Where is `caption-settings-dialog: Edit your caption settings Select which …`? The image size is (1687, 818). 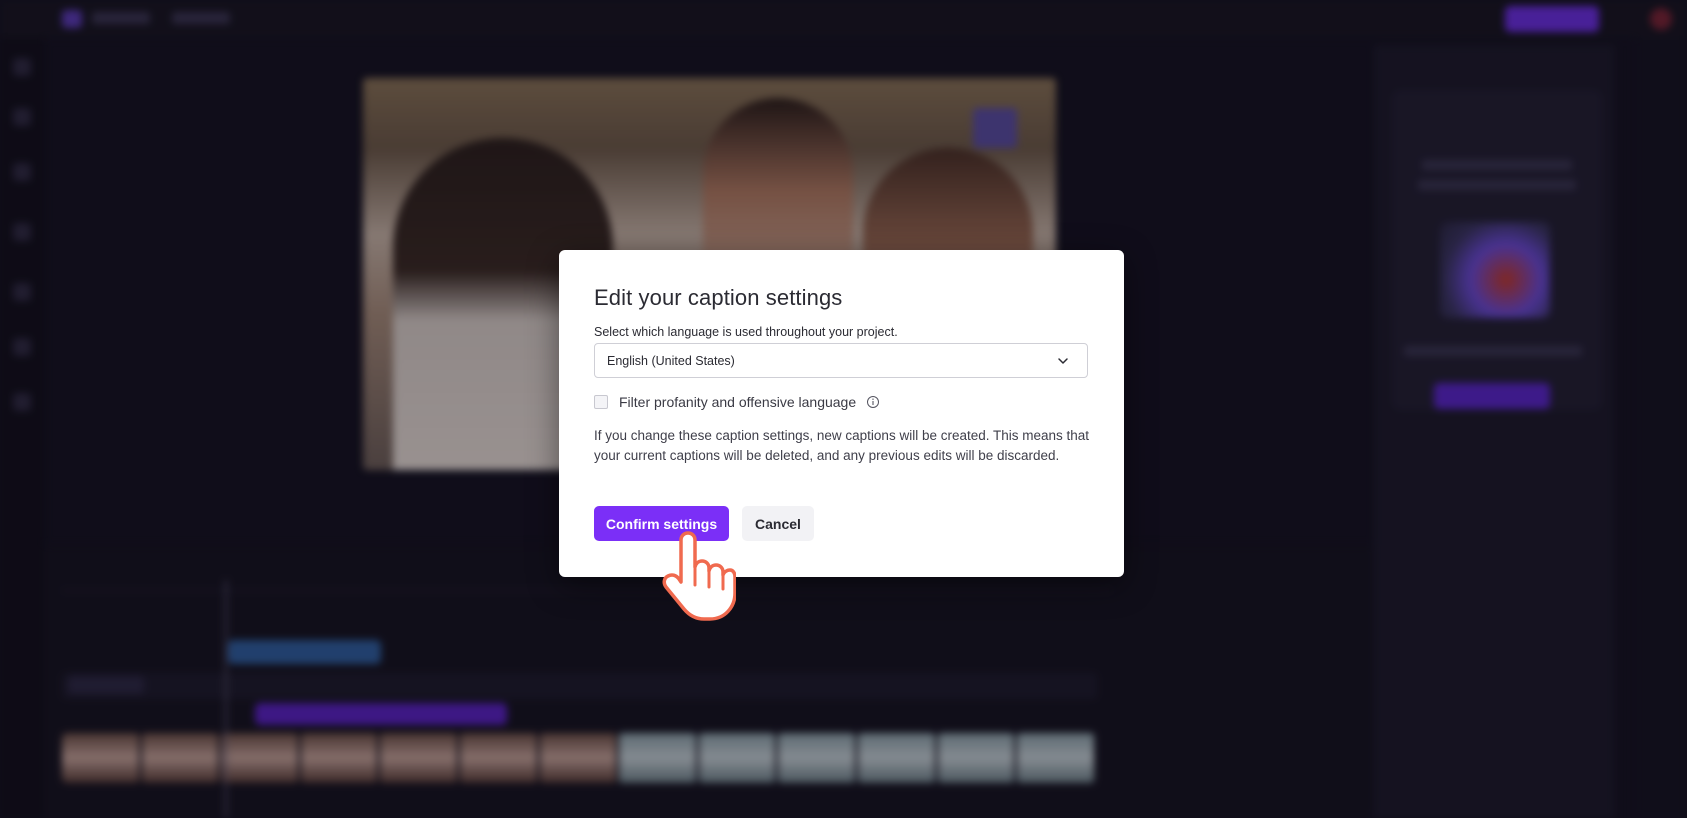
caption-settings-dialog: Edit your caption settings Select which … is located at coordinates (841, 413).